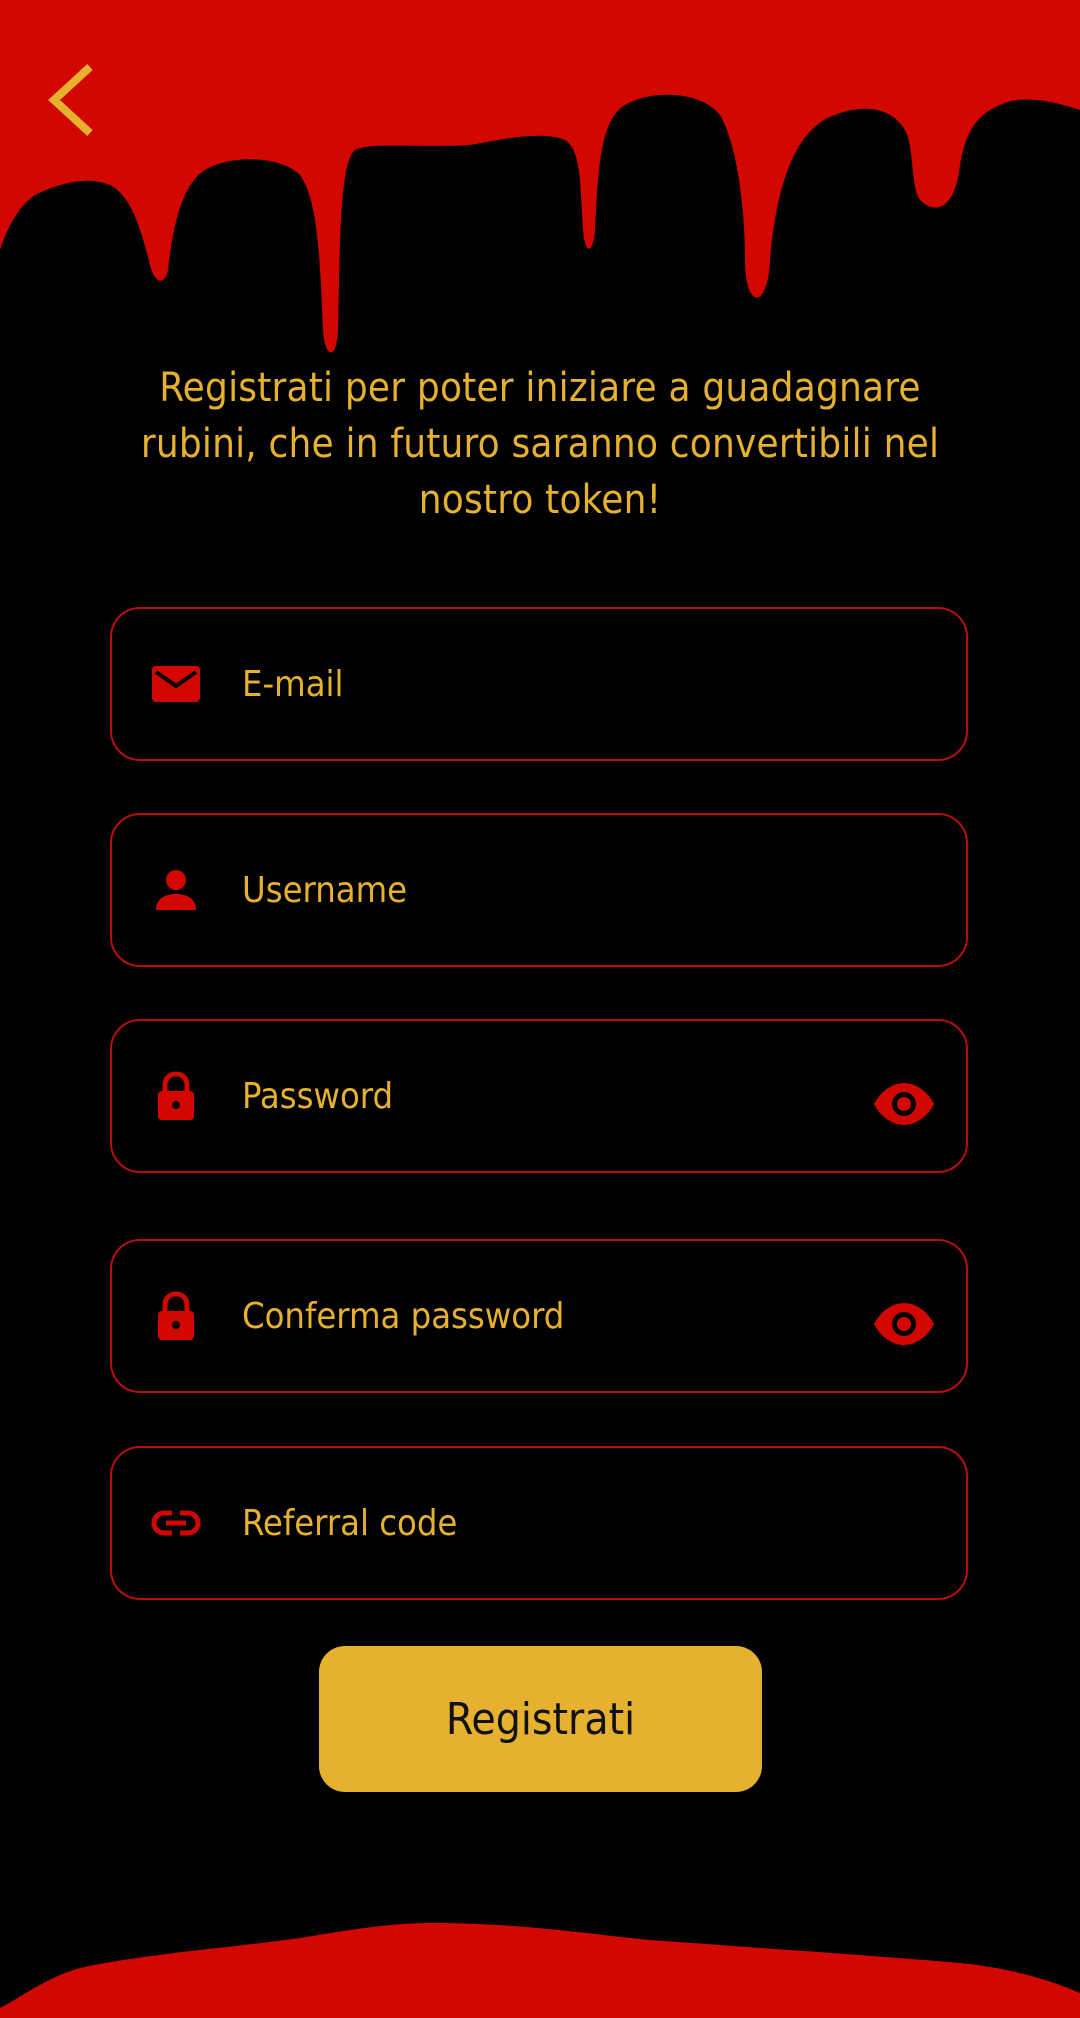 Image resolution: width=1080 pixels, height=2018 pixels. I want to click on username-field, so click(539, 890).